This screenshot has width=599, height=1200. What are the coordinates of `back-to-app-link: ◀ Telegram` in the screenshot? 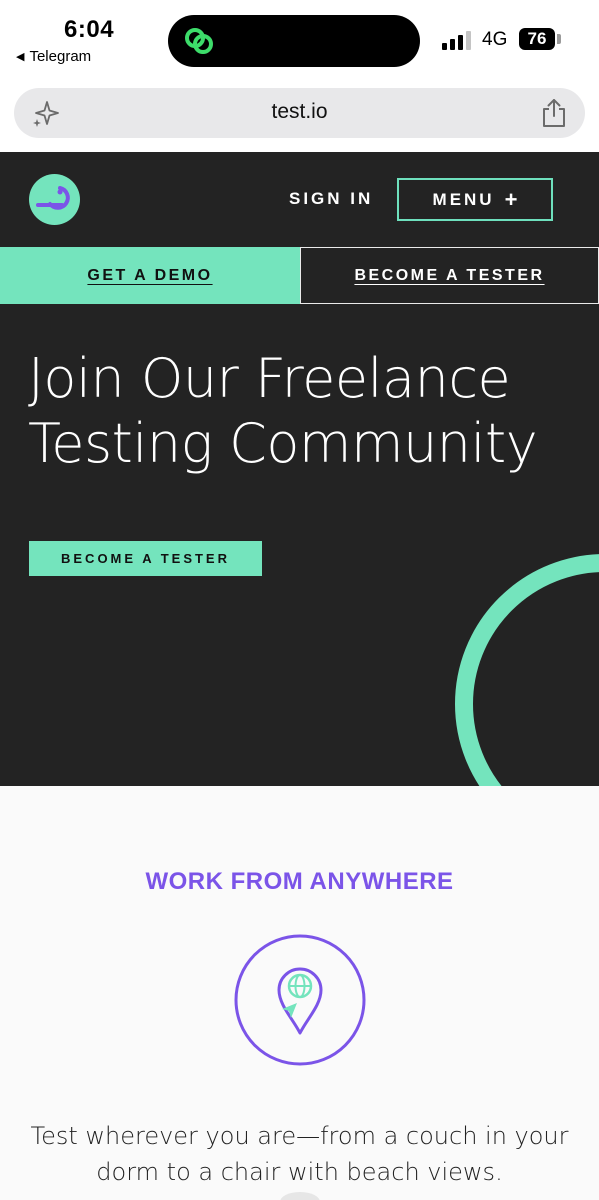 It's located at (53, 56).